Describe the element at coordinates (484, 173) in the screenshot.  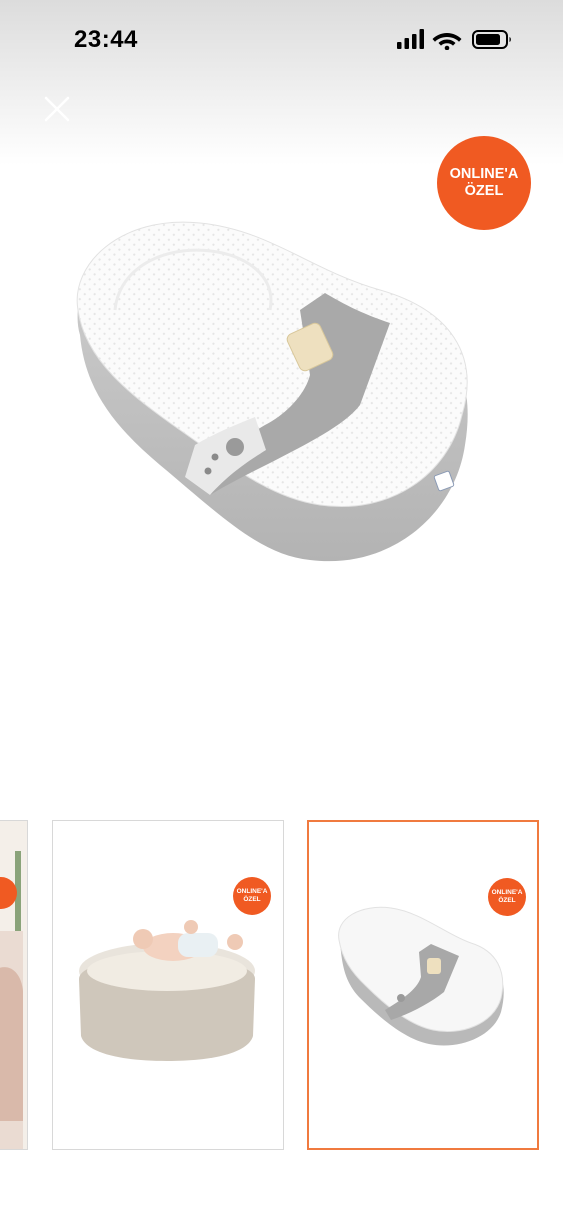
I see `badge-line1: ONLINE'A` at that location.